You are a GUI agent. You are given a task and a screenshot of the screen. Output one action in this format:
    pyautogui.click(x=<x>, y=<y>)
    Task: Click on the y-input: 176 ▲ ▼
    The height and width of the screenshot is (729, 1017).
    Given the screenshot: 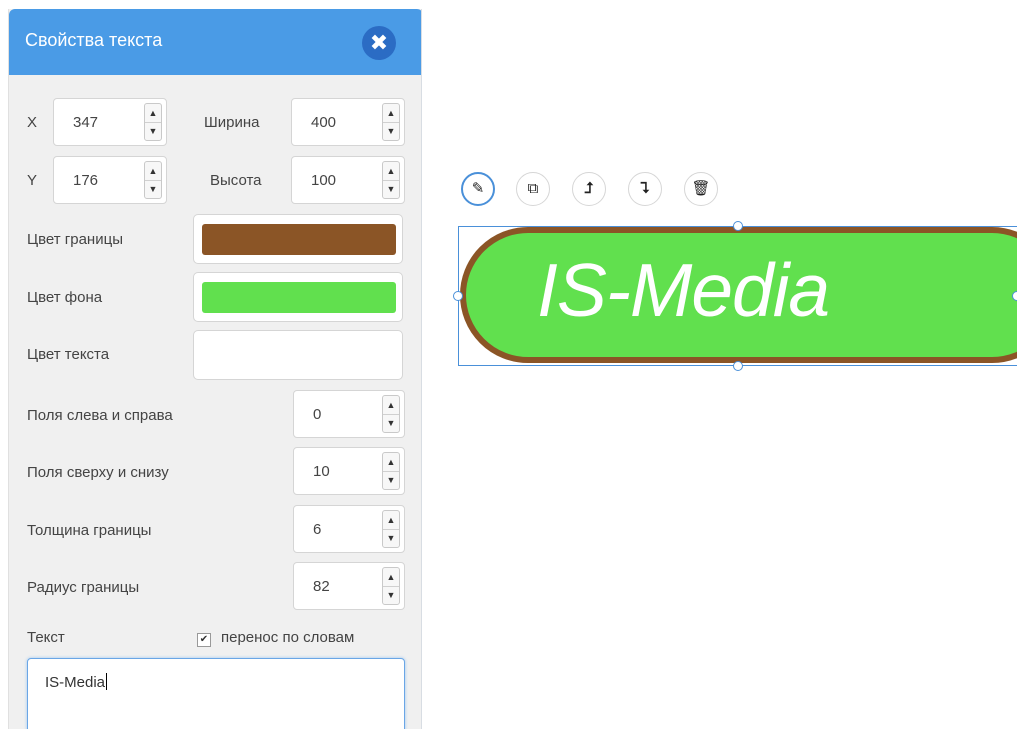 What is the action you would take?
    pyautogui.click(x=110, y=180)
    